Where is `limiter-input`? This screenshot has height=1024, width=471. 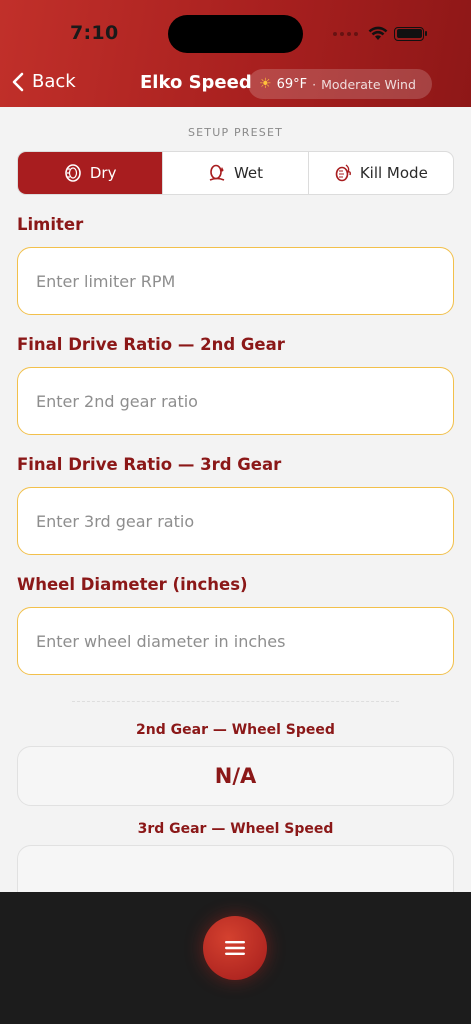 limiter-input is located at coordinates (235, 281).